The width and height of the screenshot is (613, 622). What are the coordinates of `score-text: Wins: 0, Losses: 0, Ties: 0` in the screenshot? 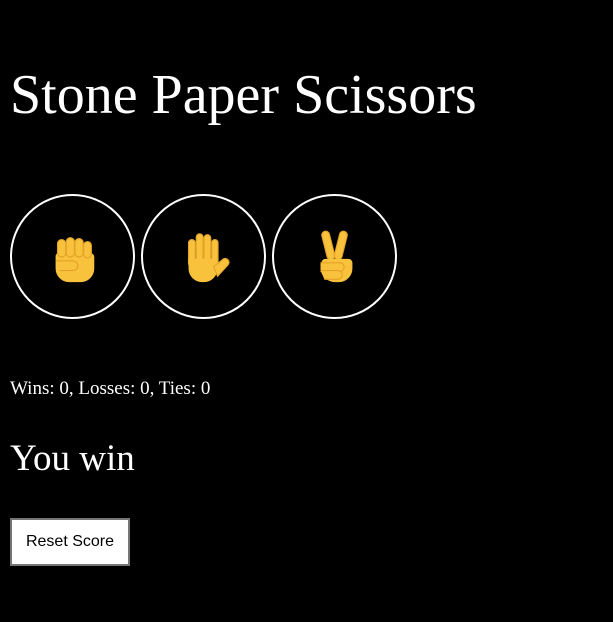 It's located at (110, 388).